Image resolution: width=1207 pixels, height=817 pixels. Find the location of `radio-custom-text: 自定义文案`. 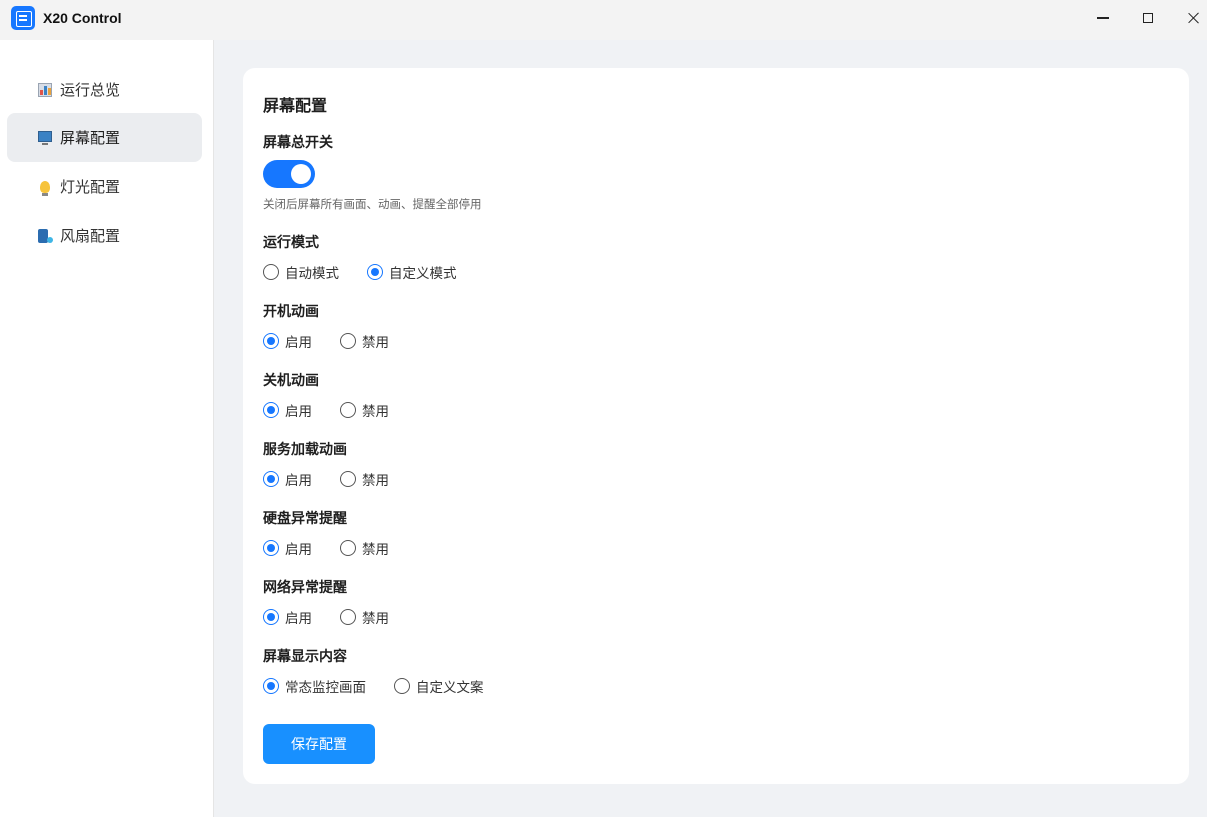

radio-custom-text: 自定义文案 is located at coordinates (439, 686).